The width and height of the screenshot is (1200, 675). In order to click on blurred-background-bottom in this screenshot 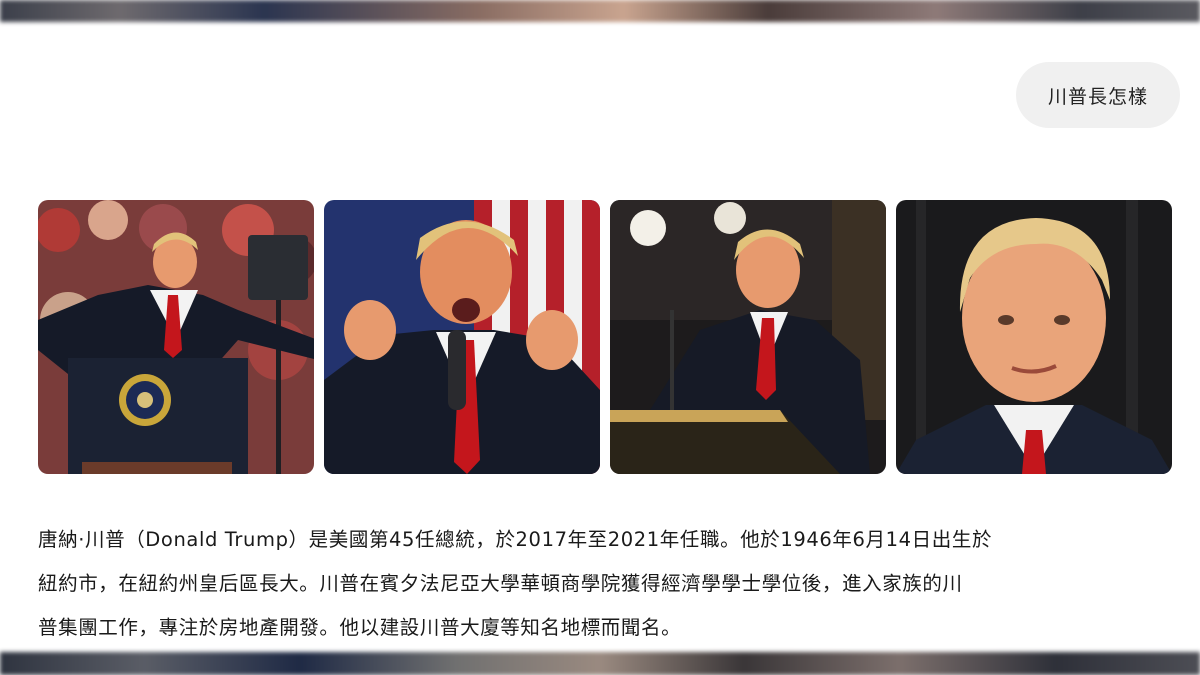, I will do `click(600, 663)`.